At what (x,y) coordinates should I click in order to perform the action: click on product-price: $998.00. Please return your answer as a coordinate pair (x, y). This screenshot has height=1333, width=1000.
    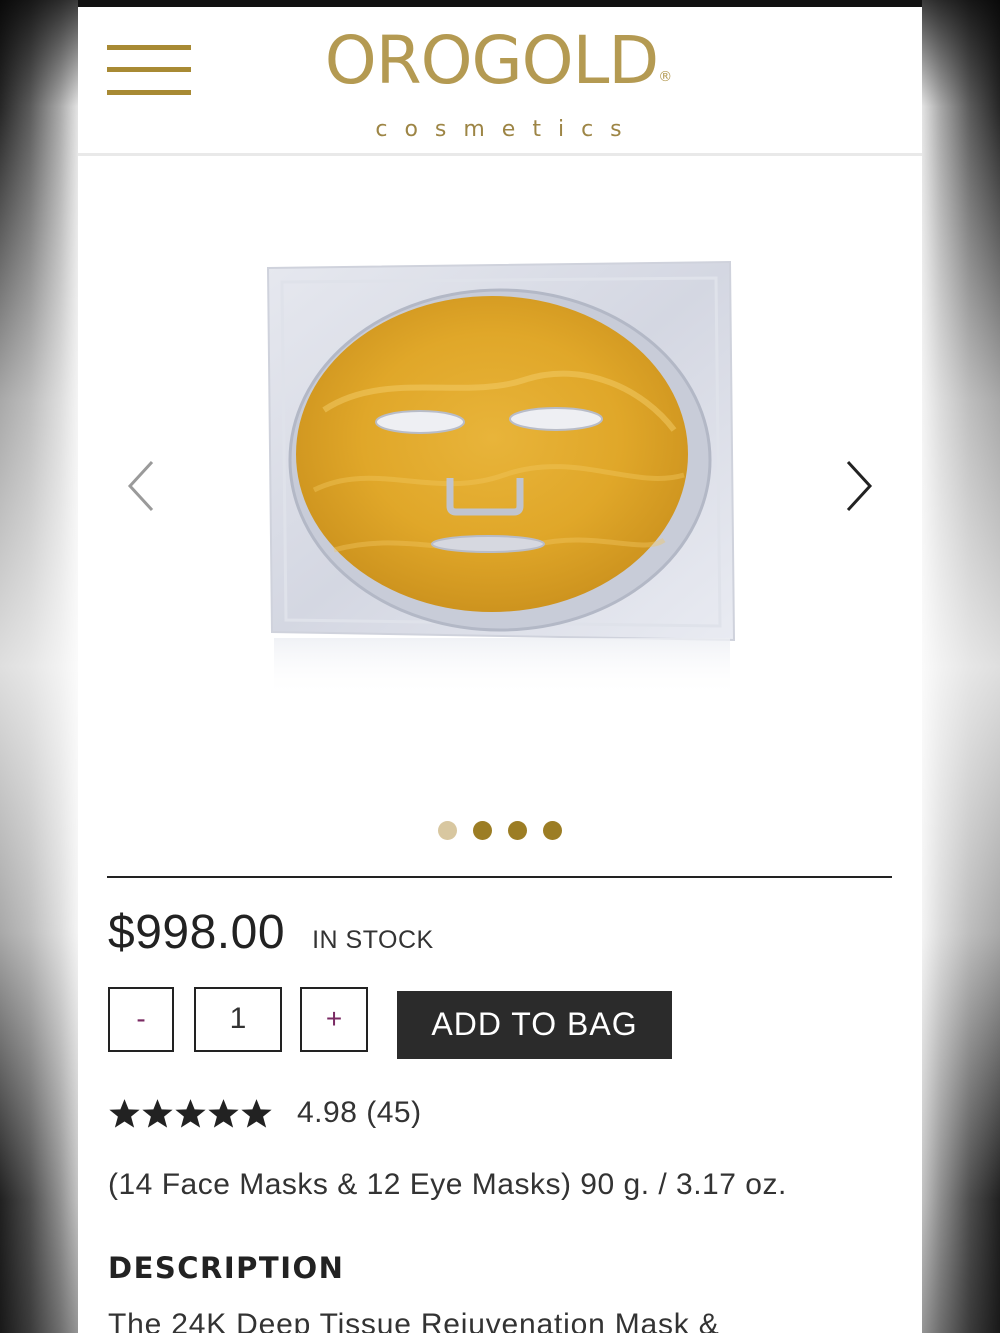
    Looking at the image, I should click on (197, 932).